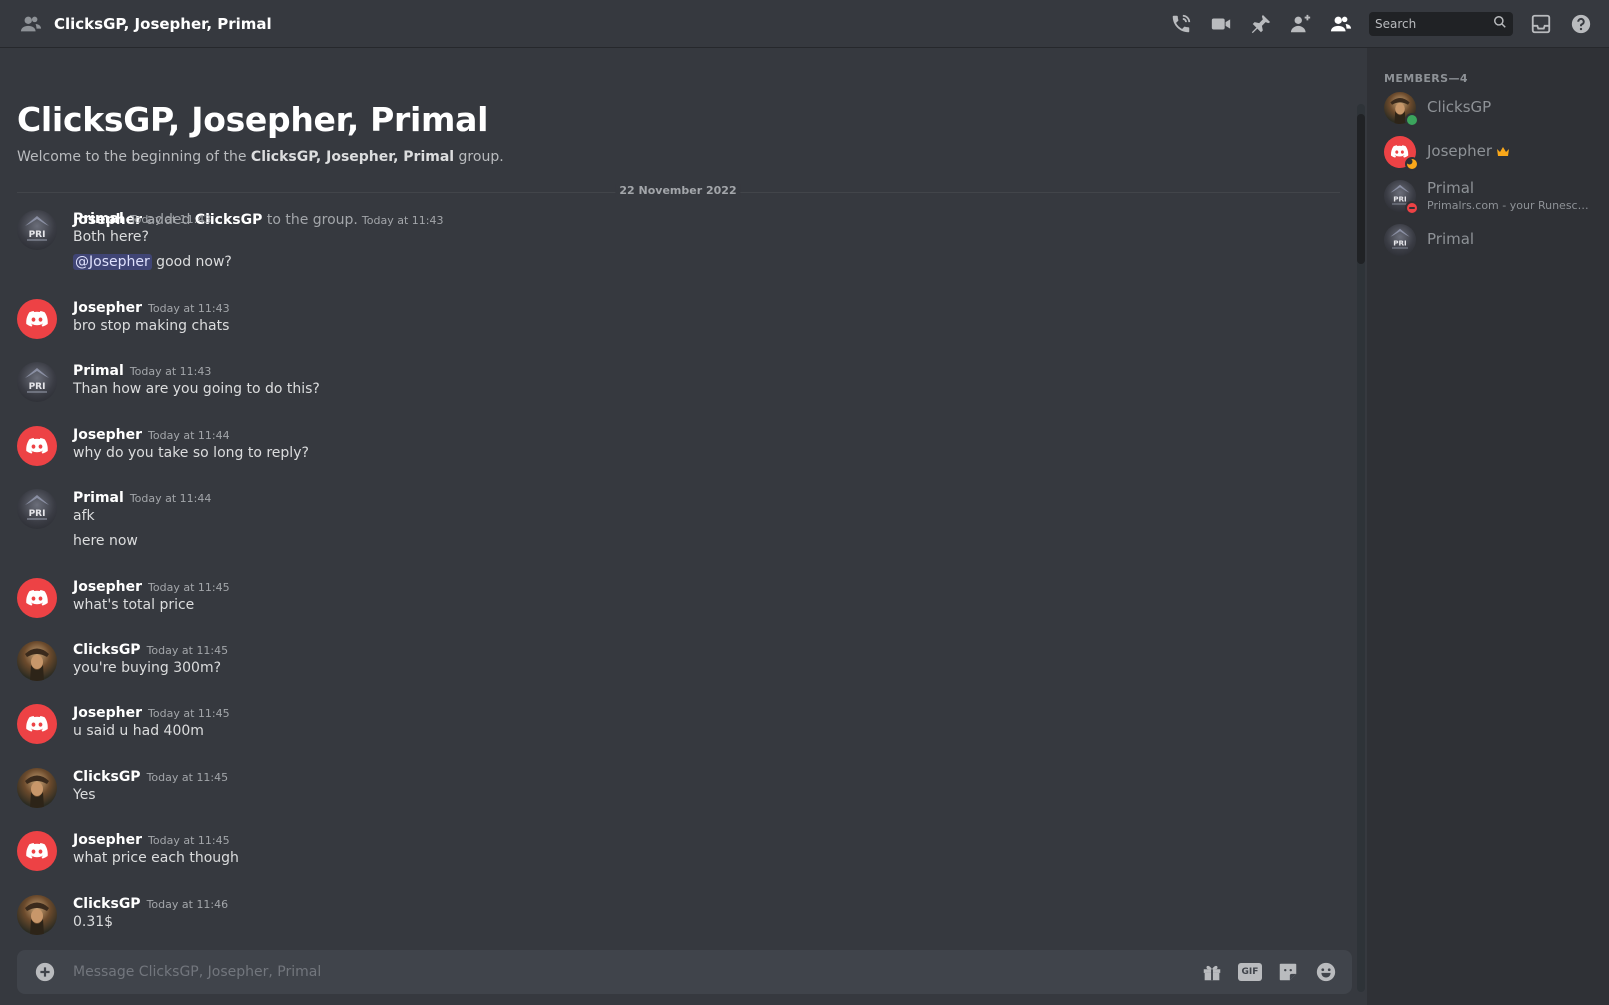 The width and height of the screenshot is (1609, 1005). What do you see at coordinates (112, 262) in the screenshot?
I see `user-mention: @Josepher` at bounding box center [112, 262].